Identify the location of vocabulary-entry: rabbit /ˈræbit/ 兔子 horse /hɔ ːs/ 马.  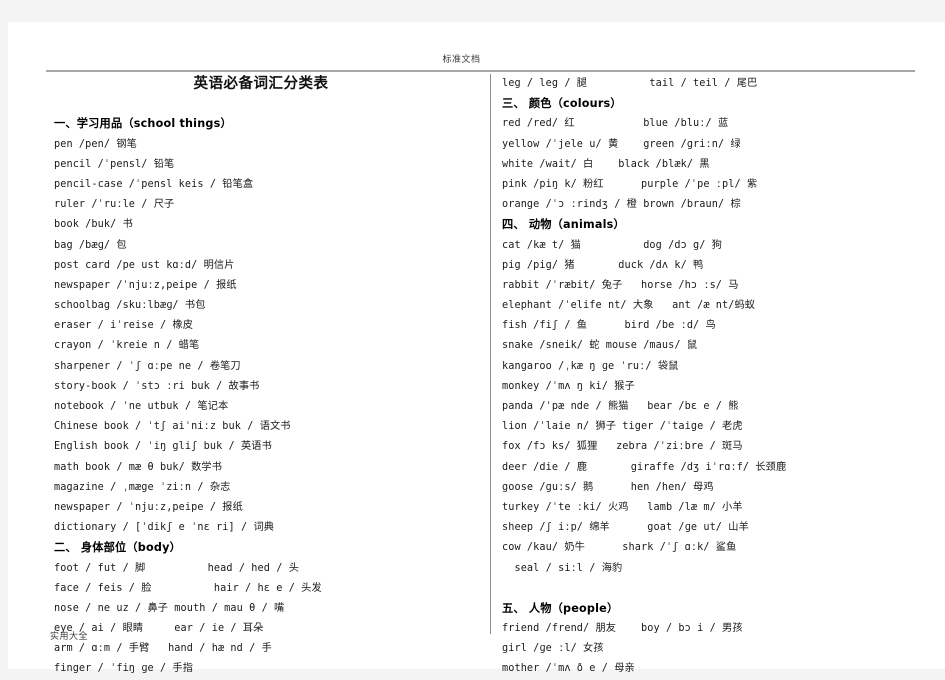
(620, 285).